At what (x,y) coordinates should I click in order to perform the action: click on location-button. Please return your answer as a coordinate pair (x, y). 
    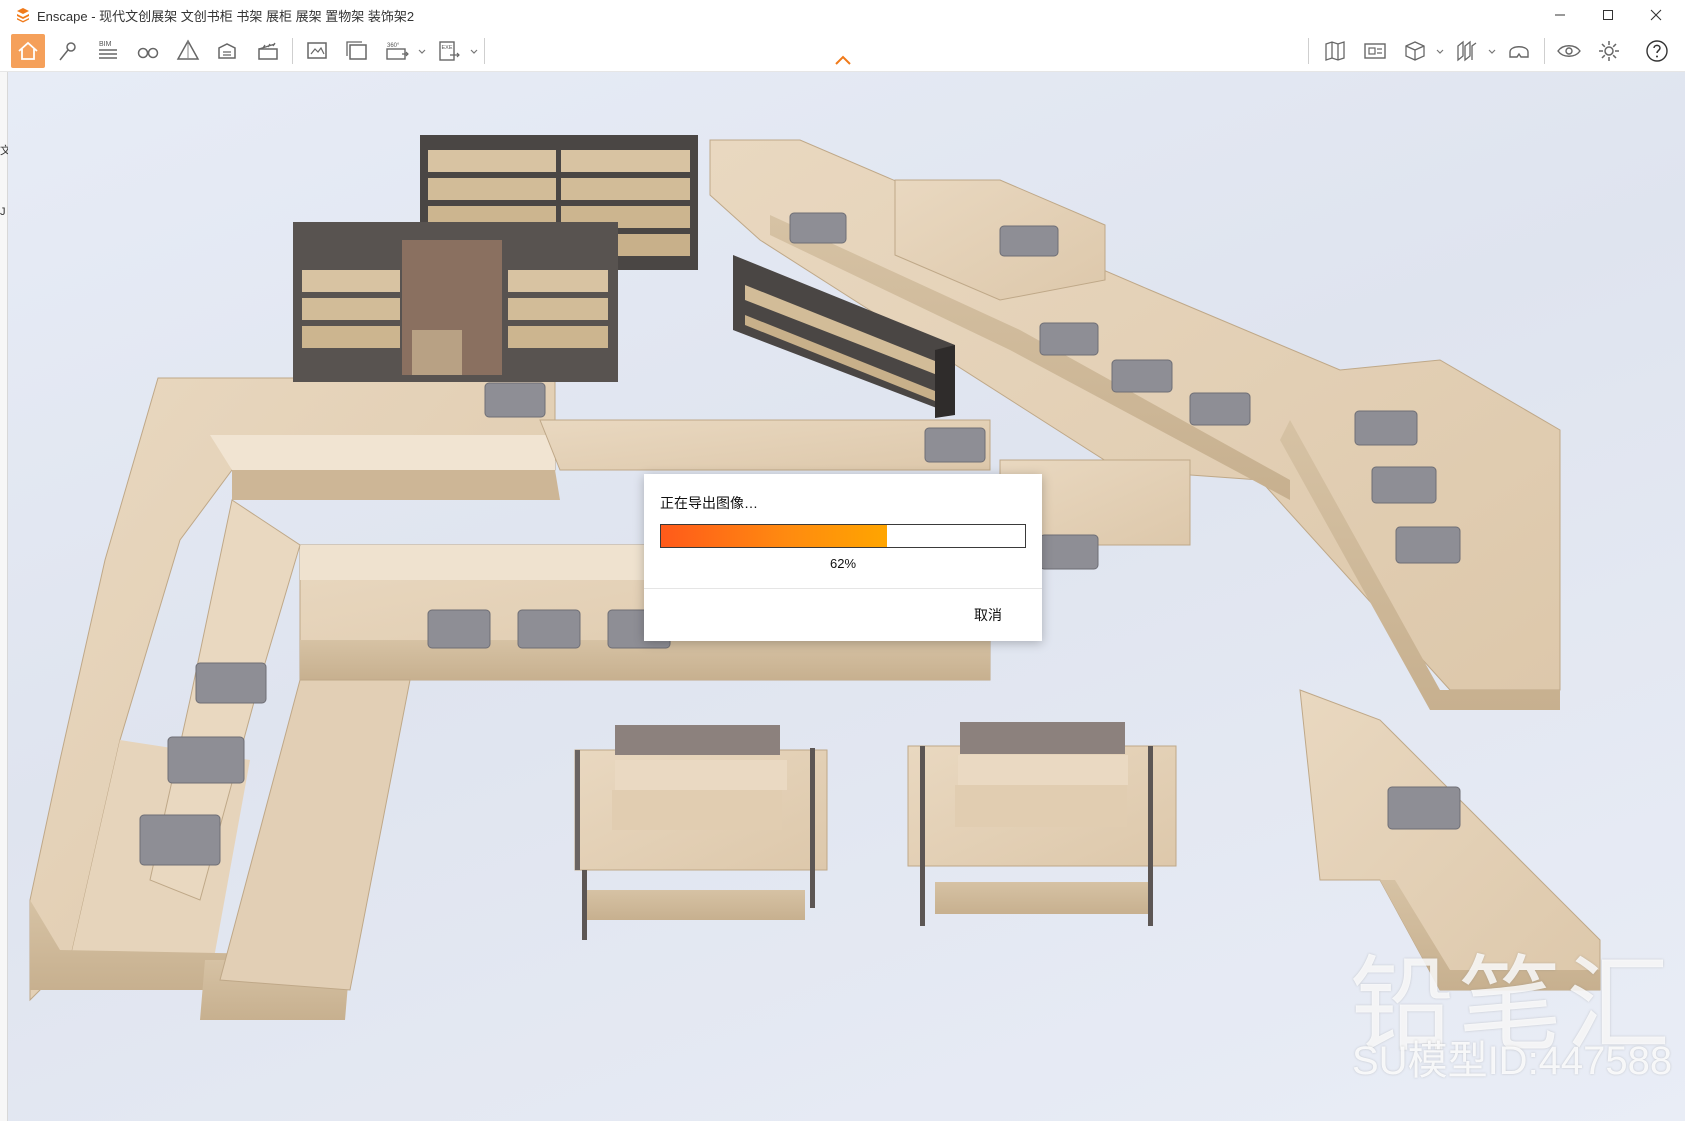
    Looking at the image, I should click on (68, 51).